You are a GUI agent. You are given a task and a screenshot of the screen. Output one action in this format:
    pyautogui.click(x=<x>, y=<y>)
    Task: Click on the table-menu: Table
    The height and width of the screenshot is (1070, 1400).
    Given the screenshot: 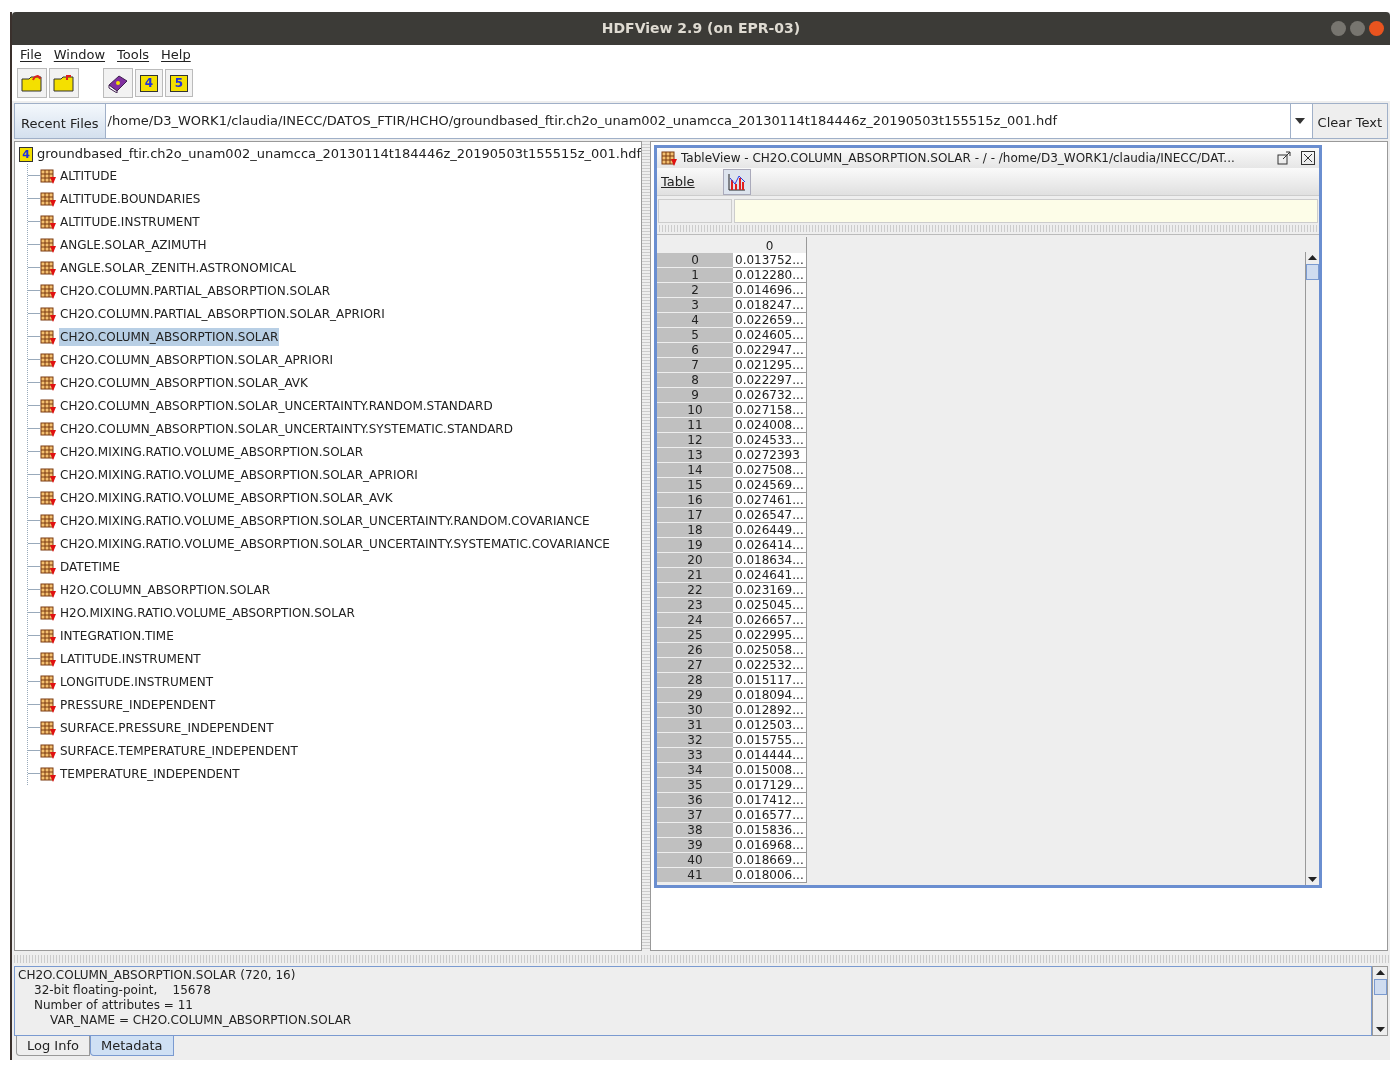 What is the action you would take?
    pyautogui.click(x=692, y=181)
    